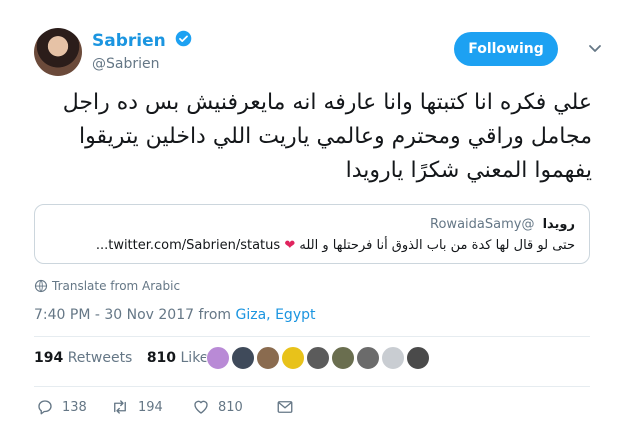 This screenshot has height=434, width=624. I want to click on translate-link: Translate from Arabic, so click(107, 286).